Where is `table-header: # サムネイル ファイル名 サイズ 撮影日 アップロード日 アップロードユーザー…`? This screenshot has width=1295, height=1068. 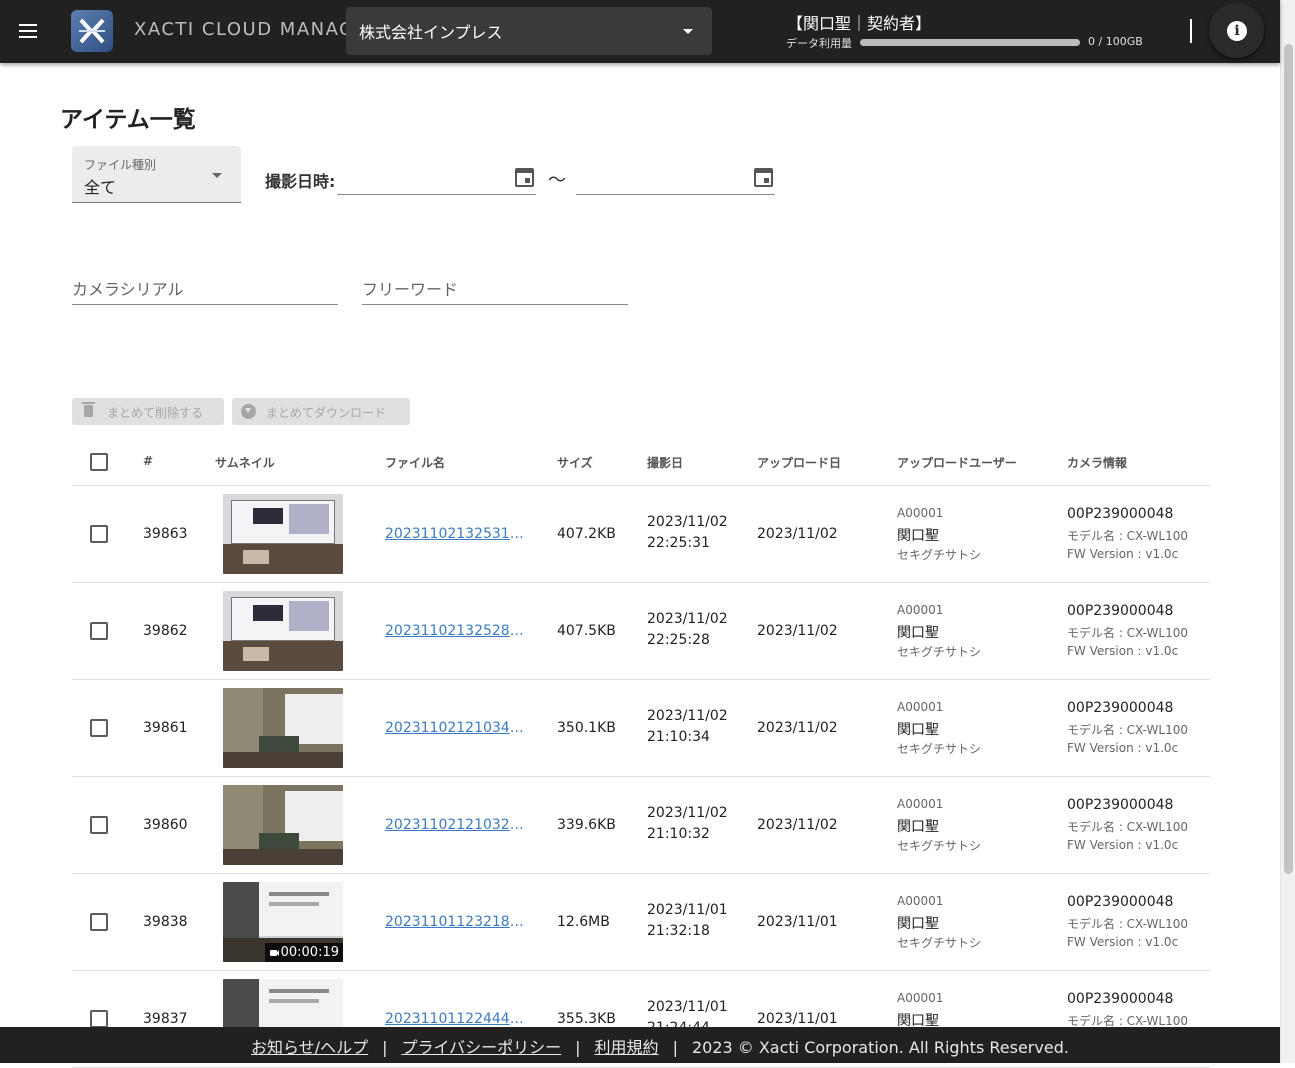
table-header: # サムネイル ファイル名 サイズ 撮影日 アップロード日 アップロードユーザー… is located at coordinates (641, 462).